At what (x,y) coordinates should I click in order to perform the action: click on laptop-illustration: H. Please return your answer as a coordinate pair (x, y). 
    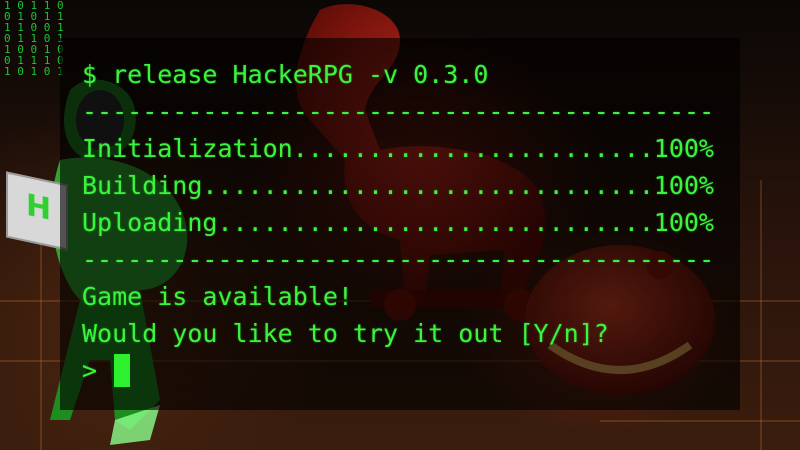
    Looking at the image, I should click on (37, 211).